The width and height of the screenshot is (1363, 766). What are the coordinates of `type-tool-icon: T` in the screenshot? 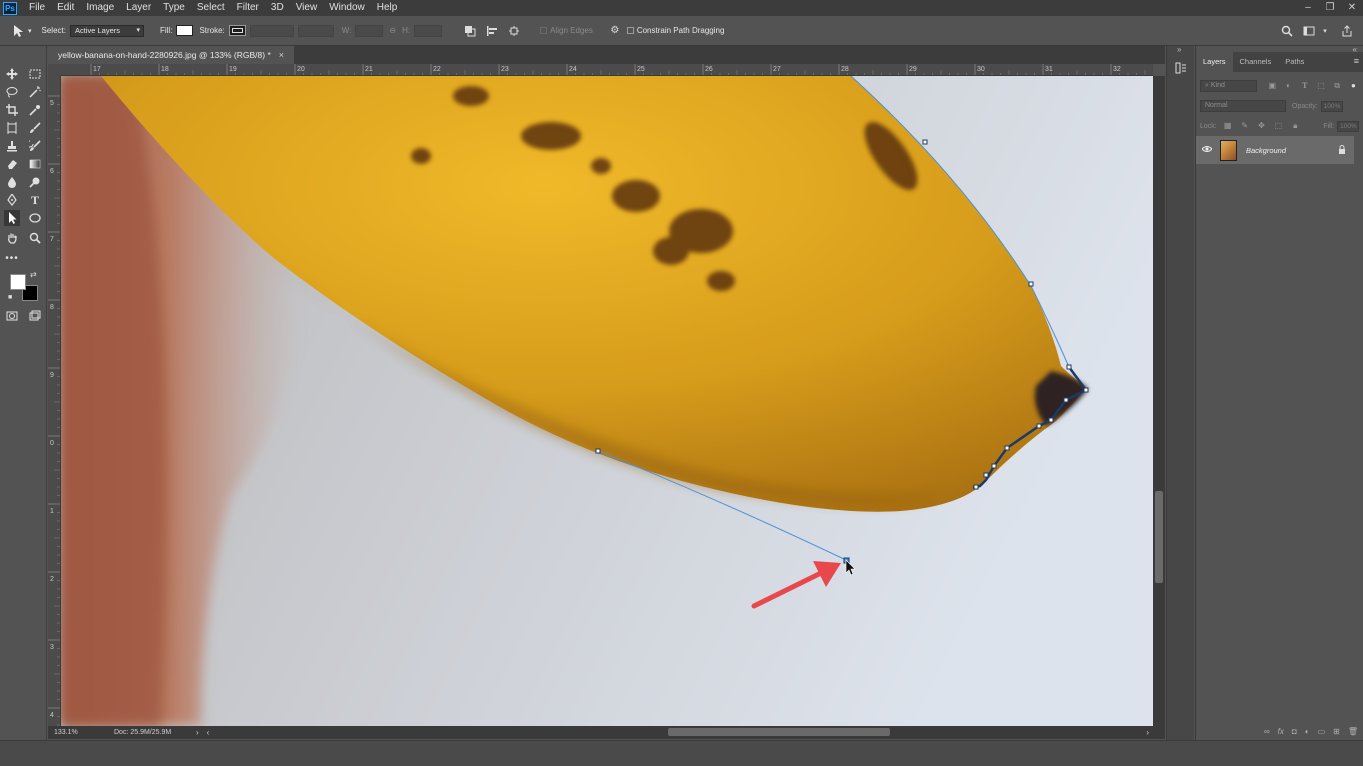 It's located at (35, 200).